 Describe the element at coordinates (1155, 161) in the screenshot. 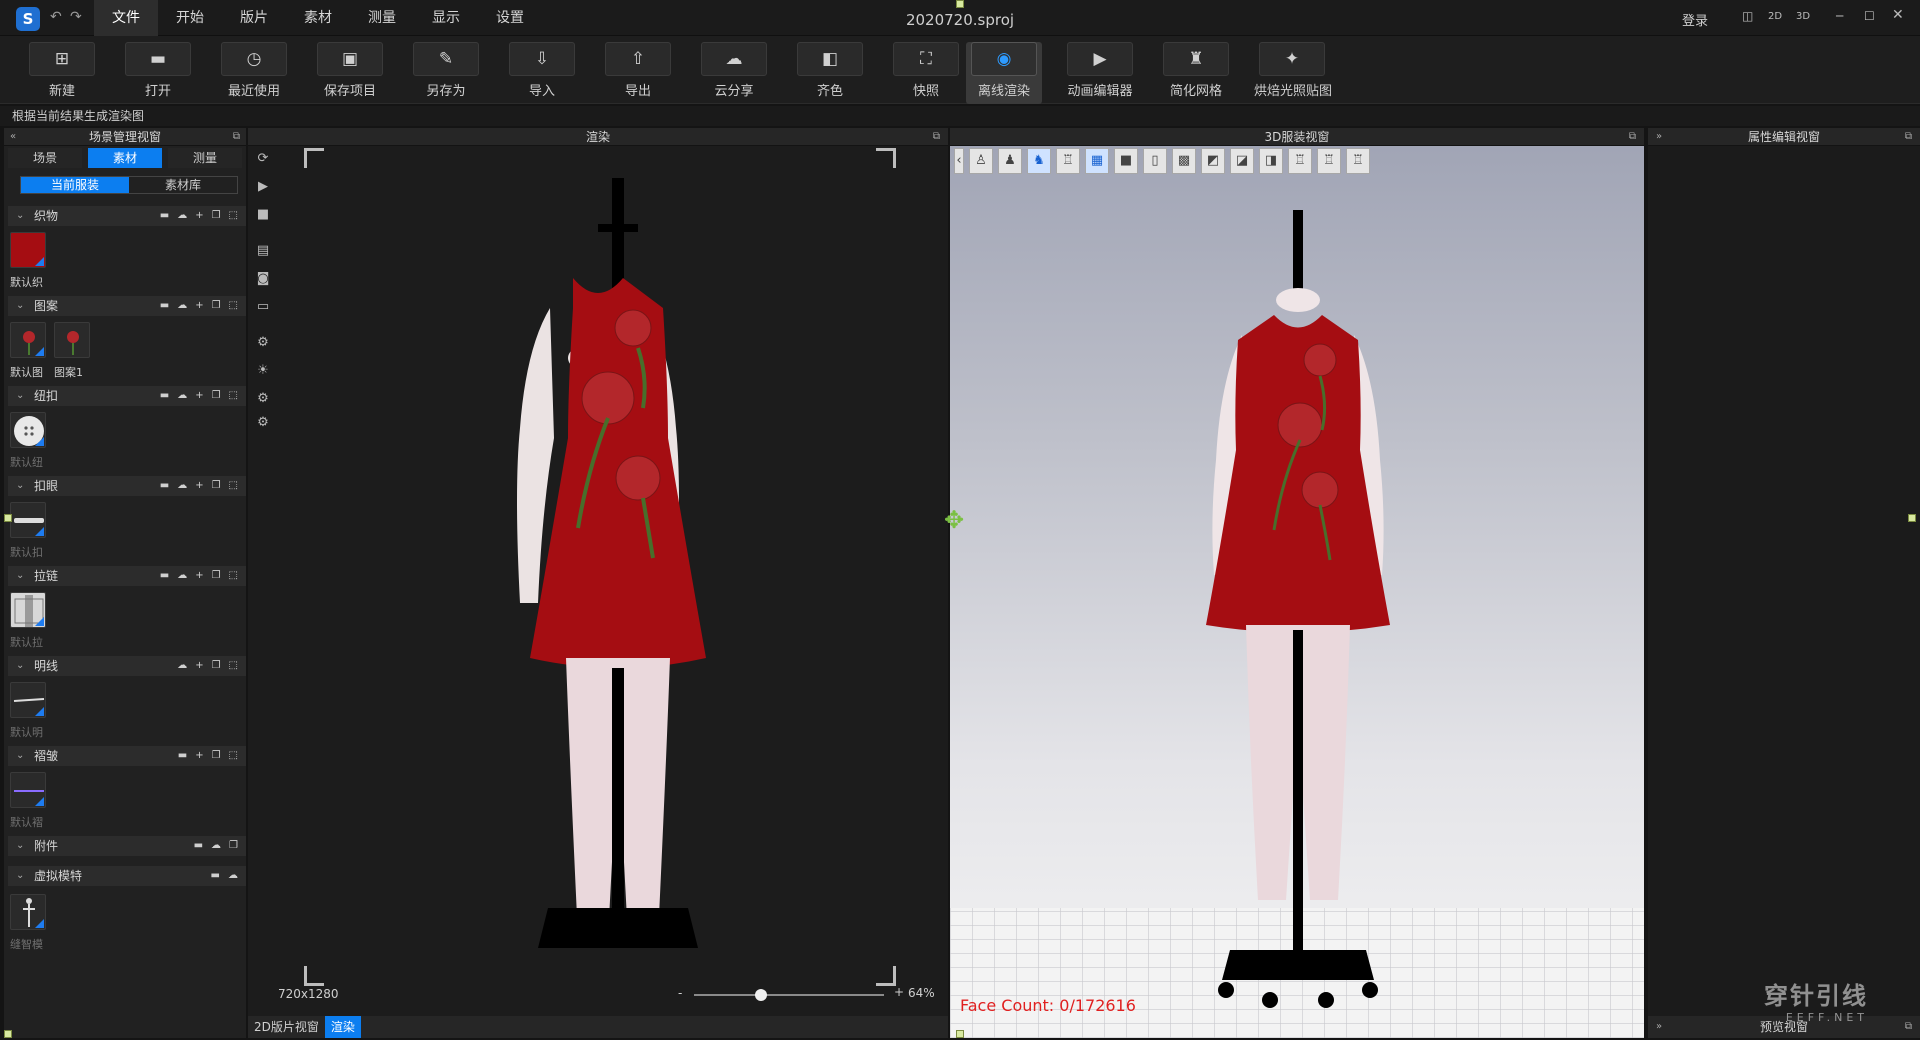

I see `shading-flat-icon: ▯` at that location.